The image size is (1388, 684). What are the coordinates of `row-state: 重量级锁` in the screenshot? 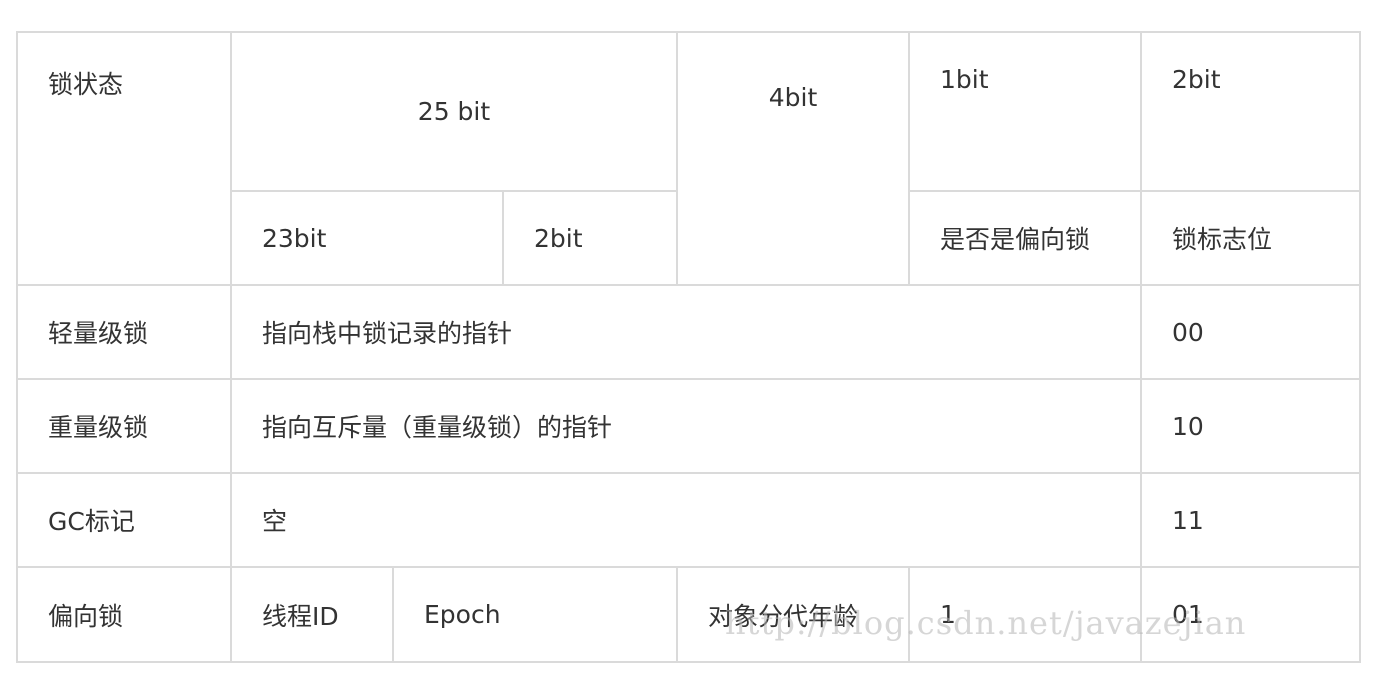 It's located at (124, 426).